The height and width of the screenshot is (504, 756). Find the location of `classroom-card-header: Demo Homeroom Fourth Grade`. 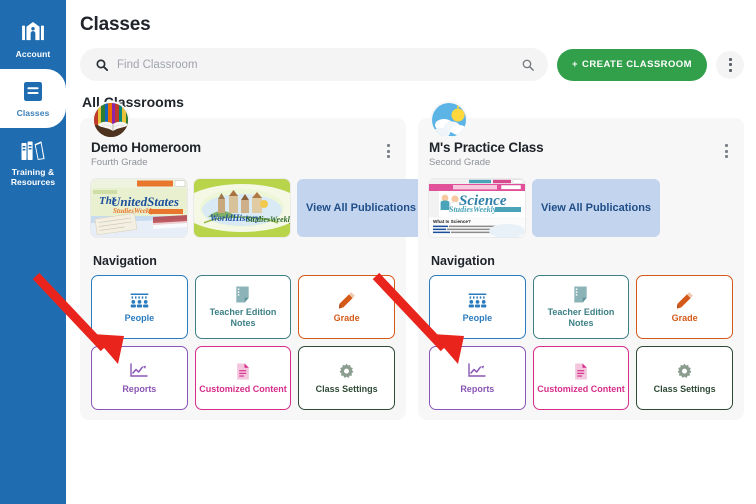

classroom-card-header: Demo Homeroom Fourth Grade is located at coordinates (243, 154).